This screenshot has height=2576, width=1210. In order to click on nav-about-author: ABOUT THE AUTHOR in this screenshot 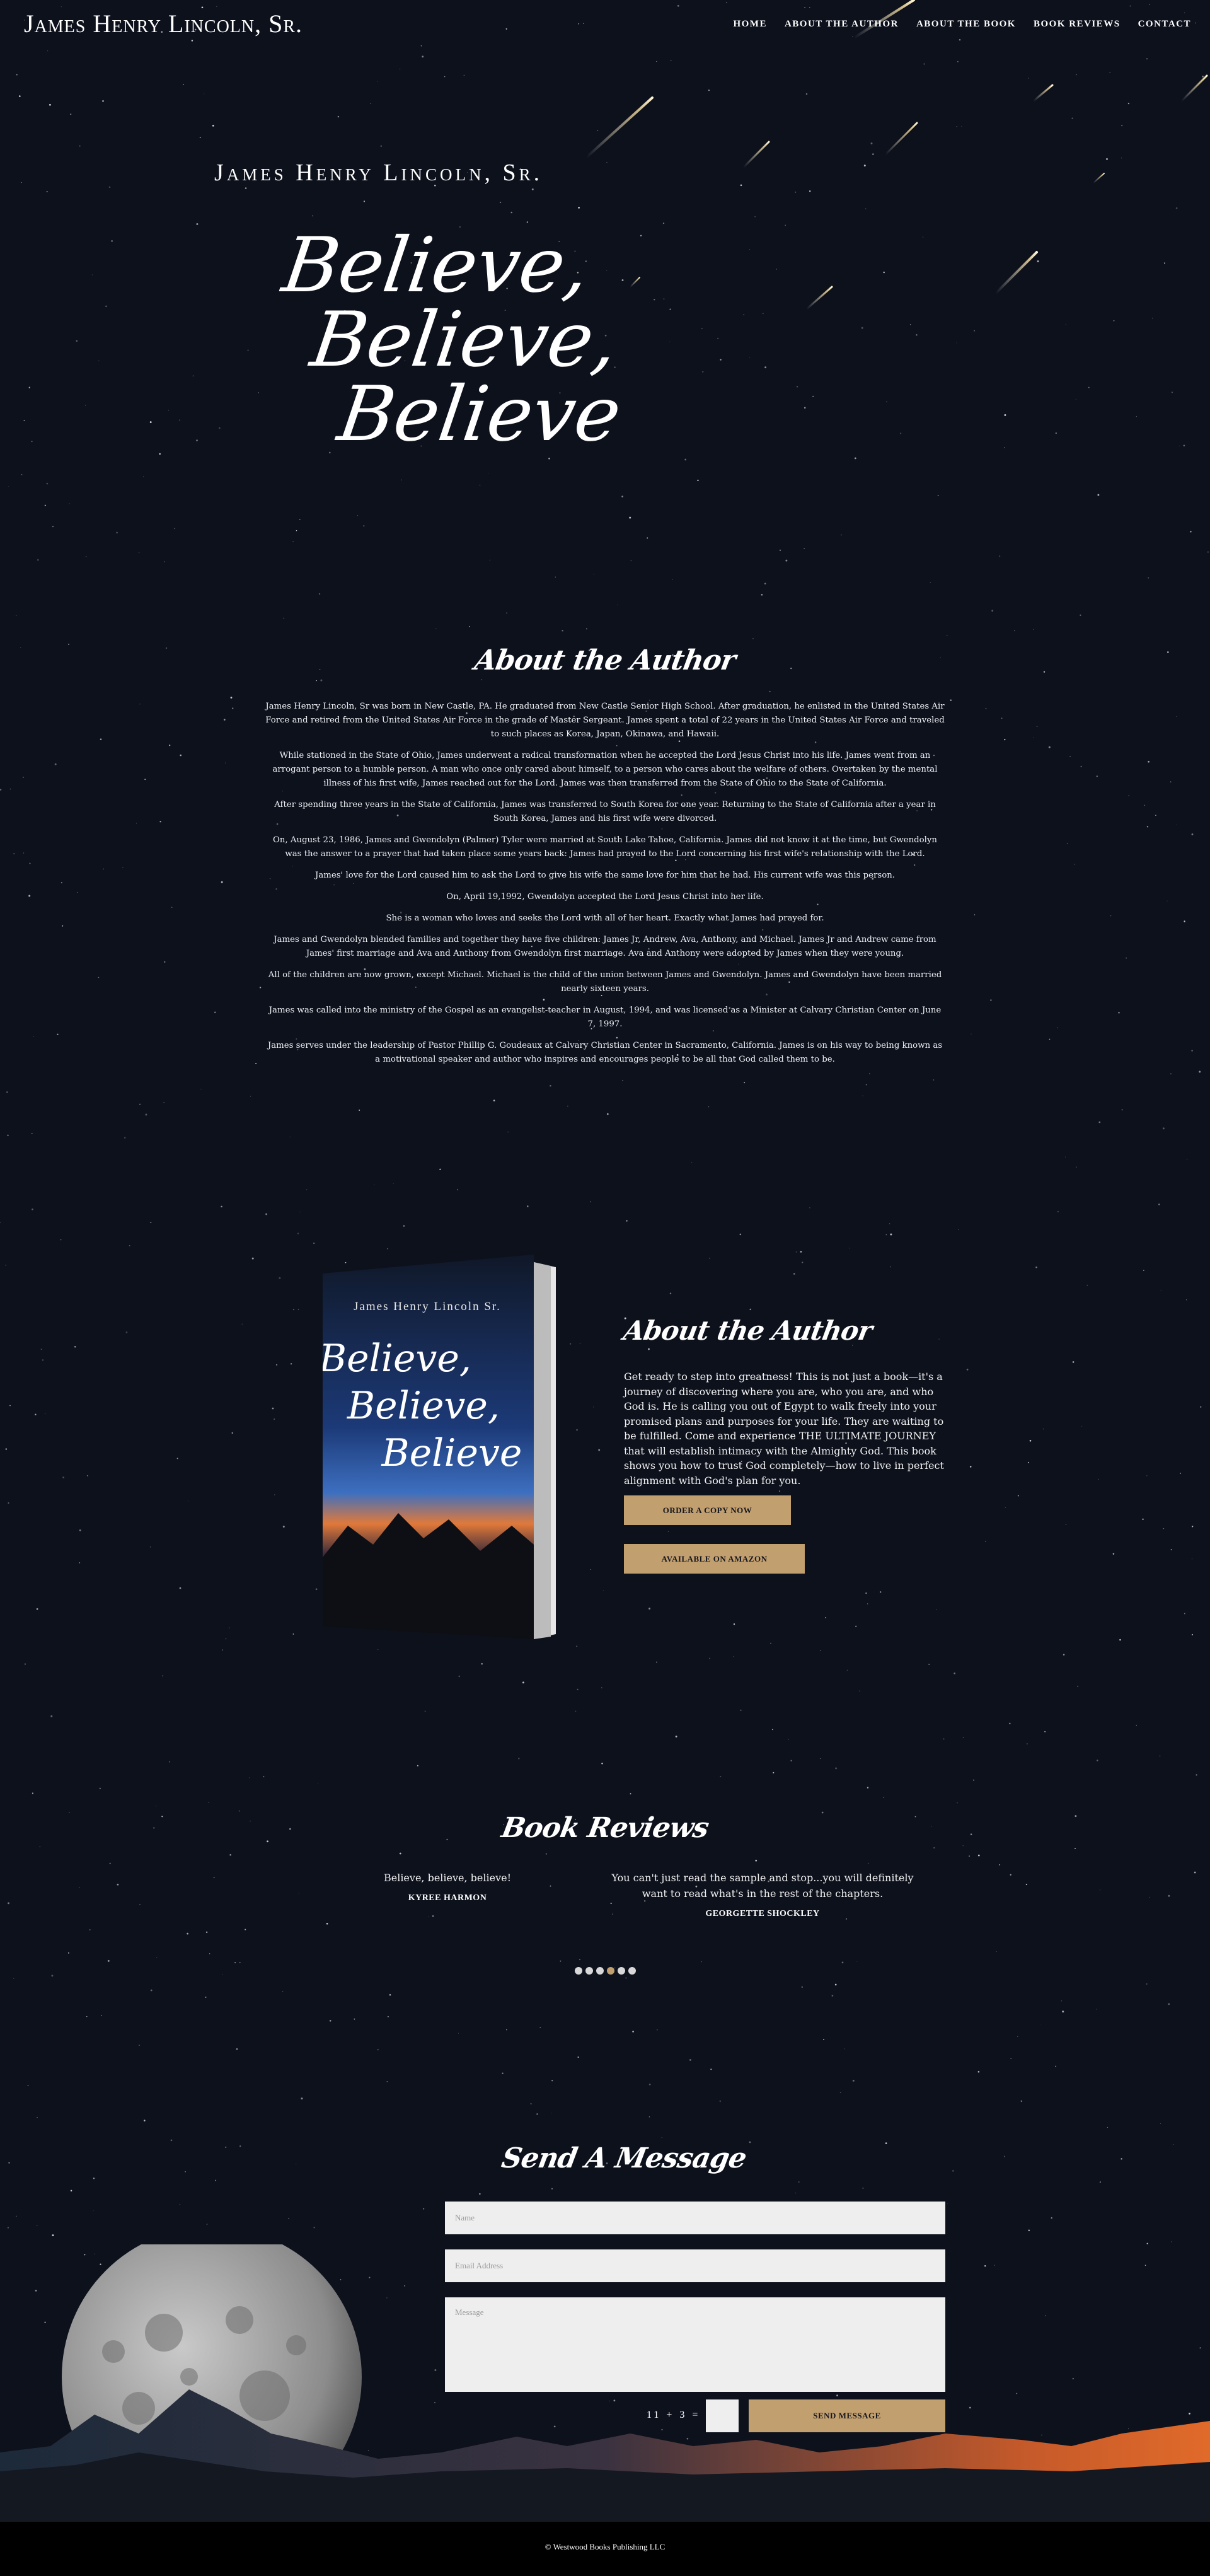, I will do `click(842, 24)`.